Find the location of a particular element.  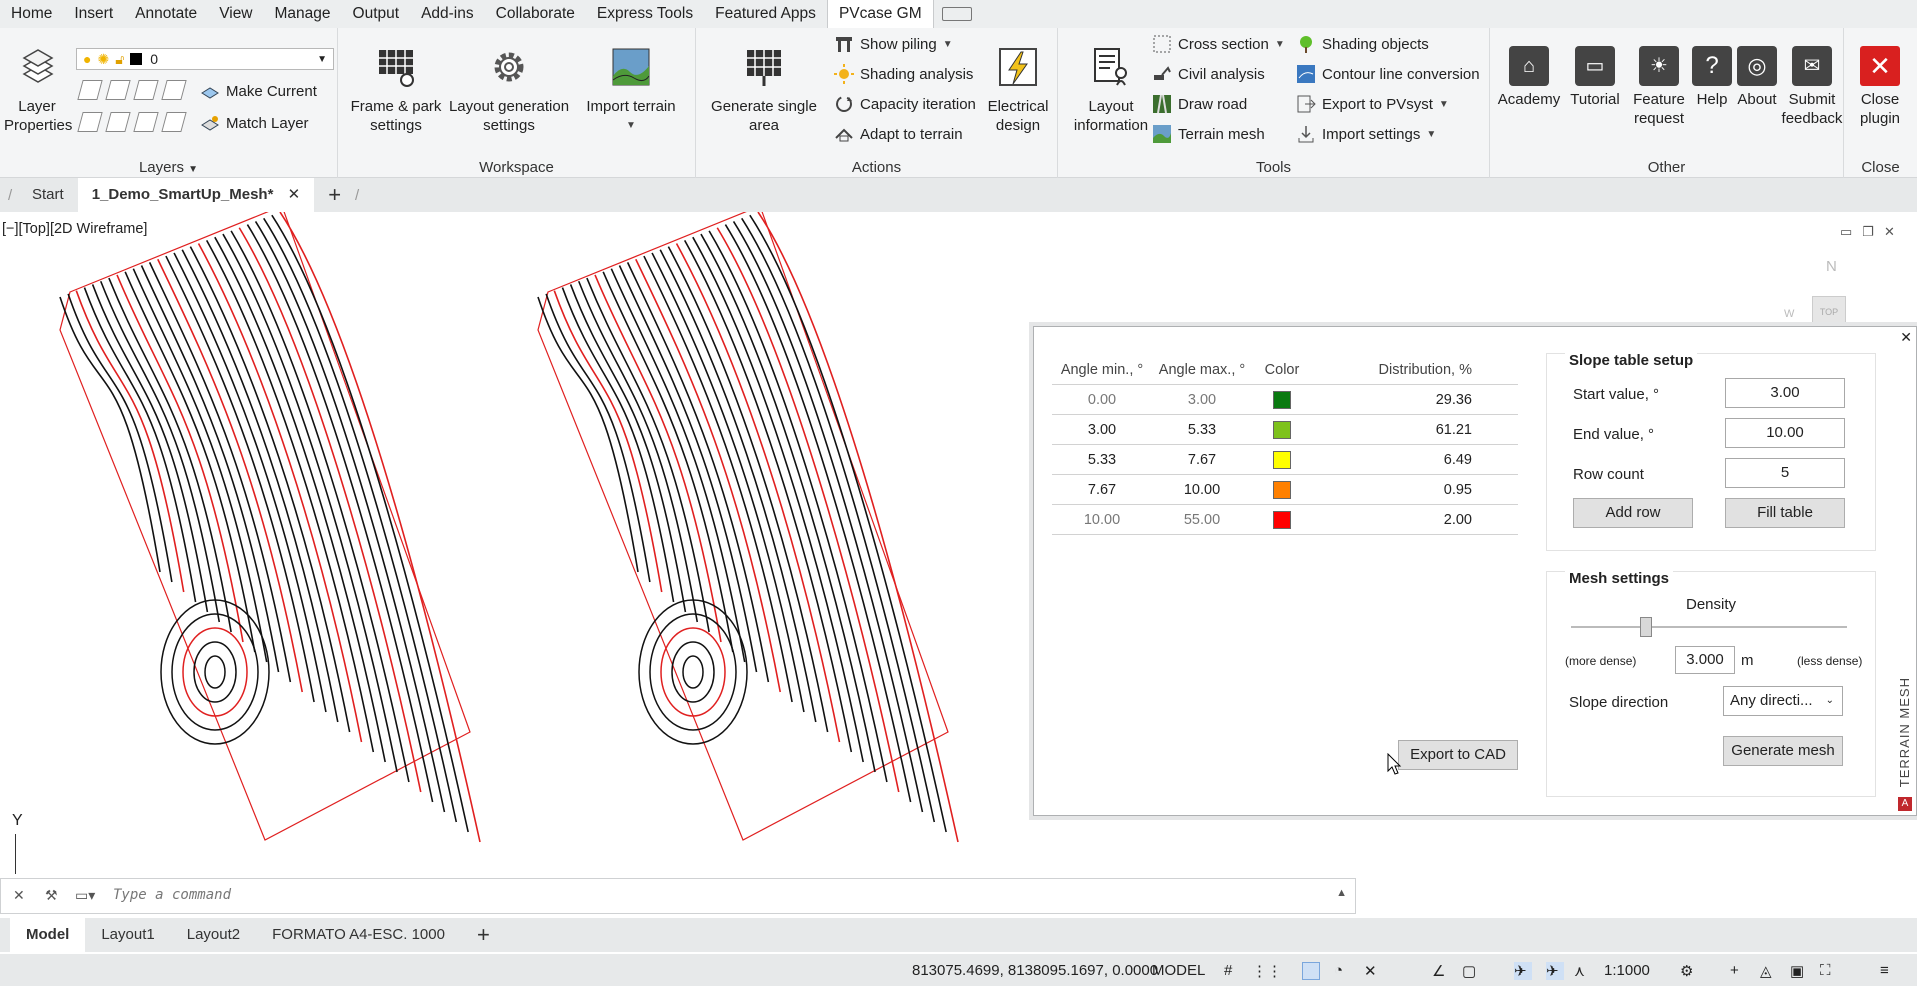

submit-feedback-button: ✉ Submit feedback is located at coordinates (1812, 87).